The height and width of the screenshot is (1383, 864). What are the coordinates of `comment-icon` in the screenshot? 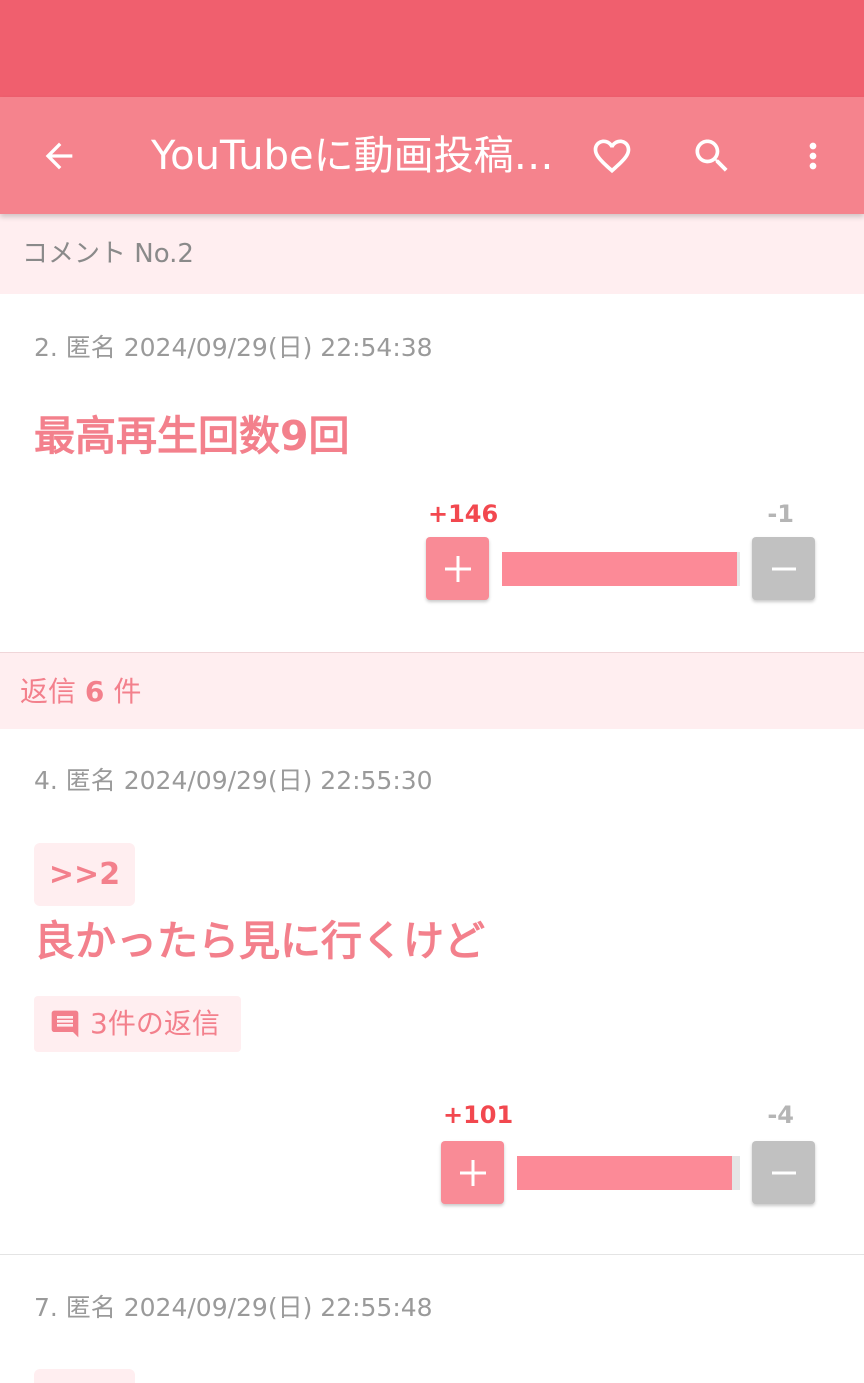 It's located at (65, 1024).